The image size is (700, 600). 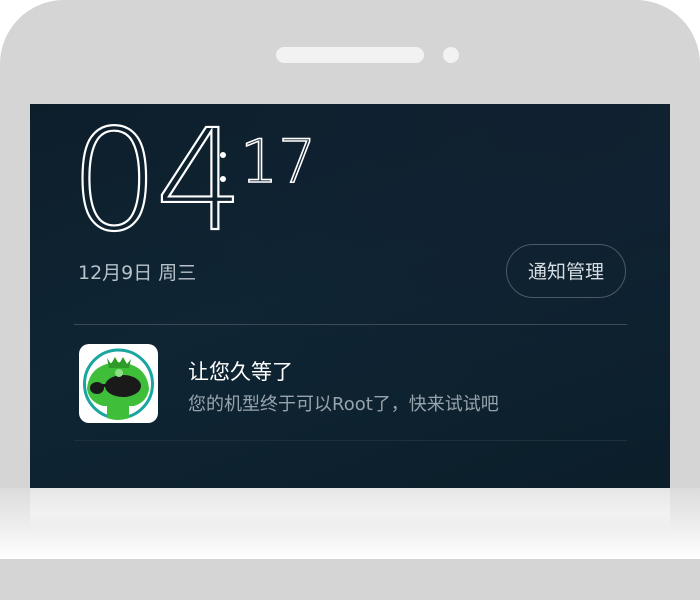 I want to click on clock-colon, so click(x=223, y=166).